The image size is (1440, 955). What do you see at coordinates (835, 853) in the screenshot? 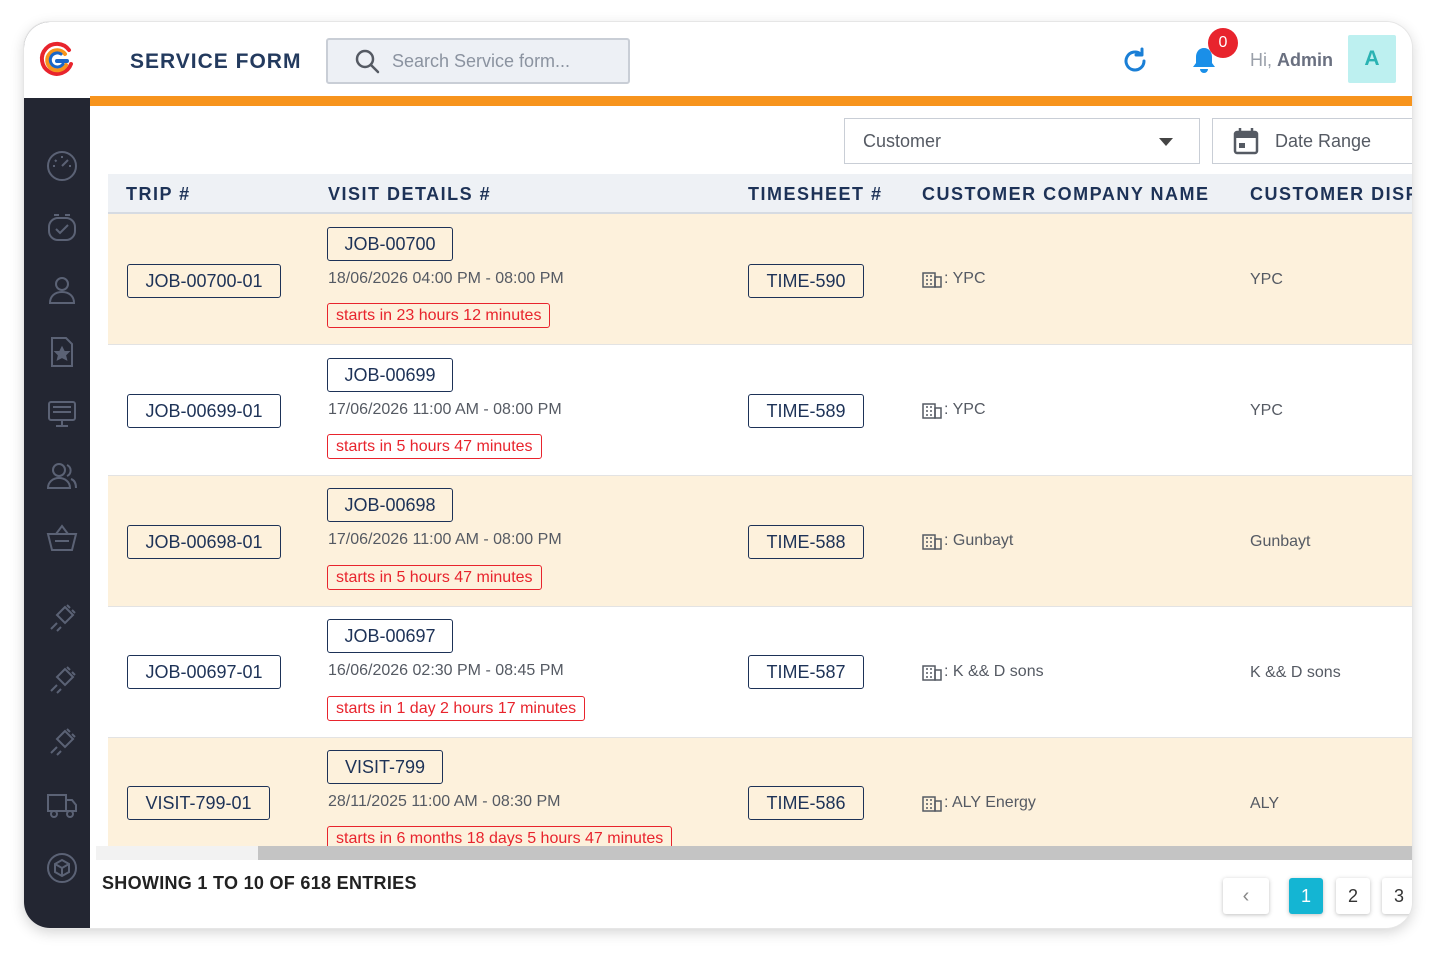
I see `horizontal-scrollbar-thumb` at bounding box center [835, 853].